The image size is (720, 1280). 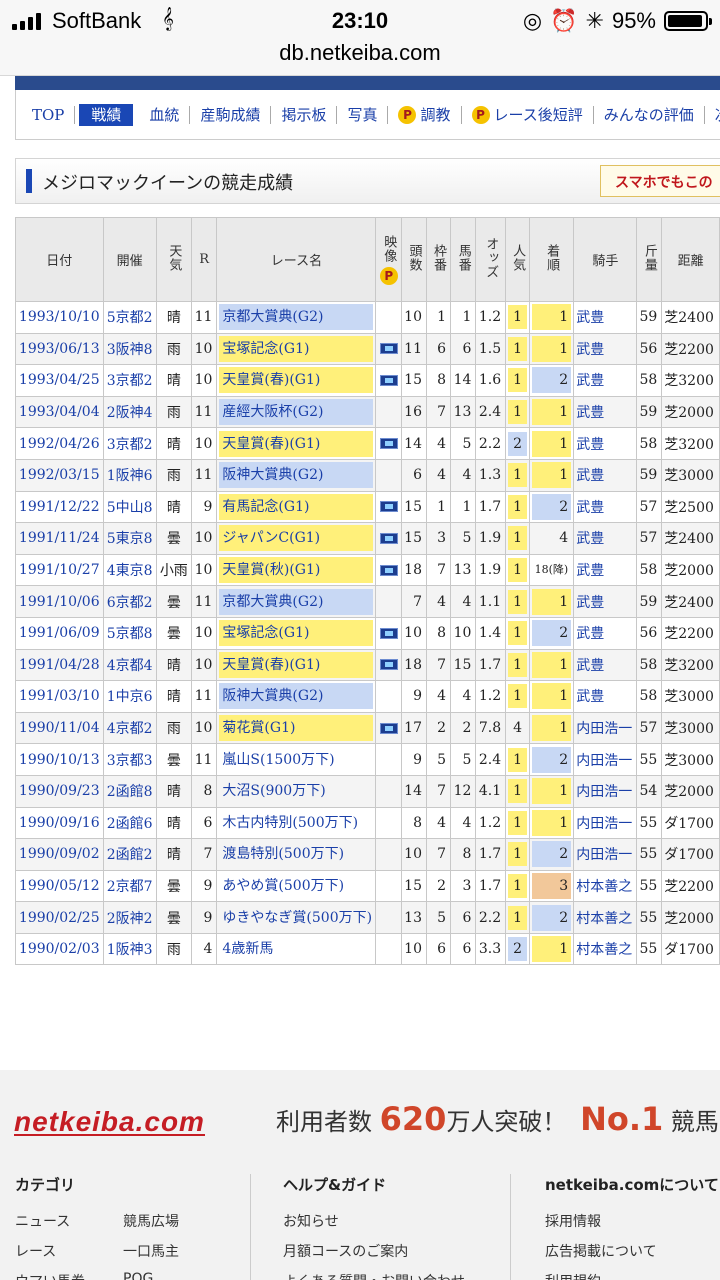 What do you see at coordinates (59, 507) in the screenshot?
I see `race-date-link: 1991/12/22` at bounding box center [59, 507].